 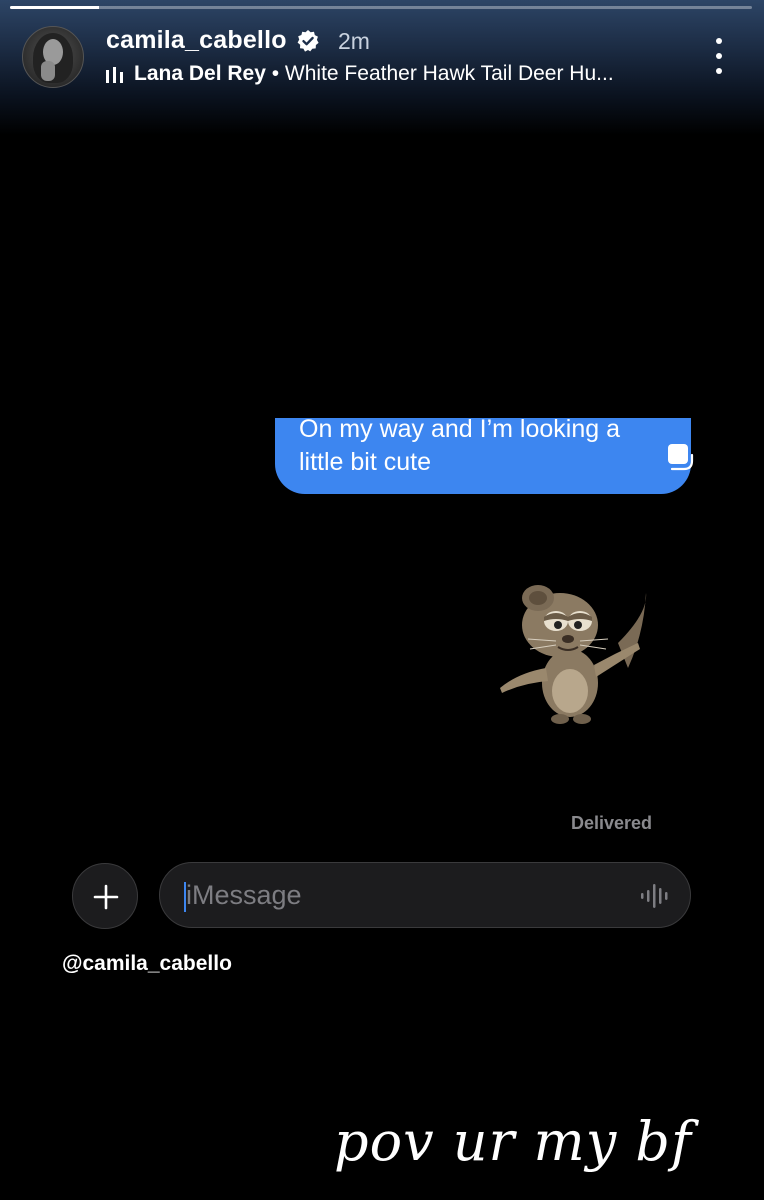 I want to click on imessage-input: iMessage, so click(x=425, y=895).